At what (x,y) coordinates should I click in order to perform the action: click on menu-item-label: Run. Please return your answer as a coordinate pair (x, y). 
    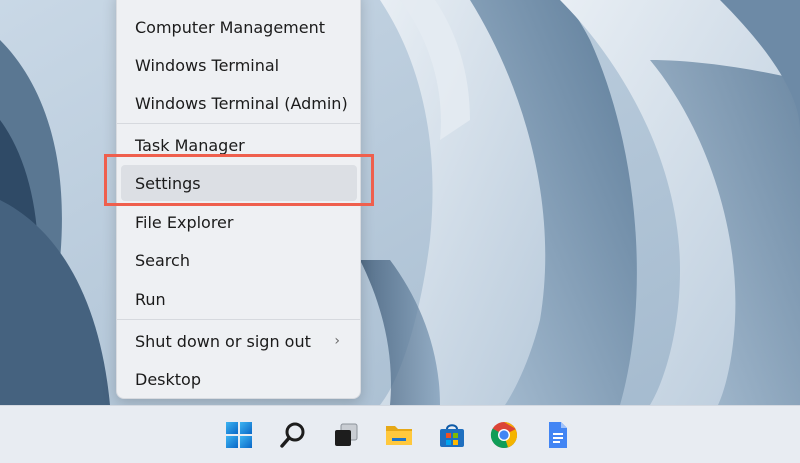
    Looking at the image, I should click on (150, 299).